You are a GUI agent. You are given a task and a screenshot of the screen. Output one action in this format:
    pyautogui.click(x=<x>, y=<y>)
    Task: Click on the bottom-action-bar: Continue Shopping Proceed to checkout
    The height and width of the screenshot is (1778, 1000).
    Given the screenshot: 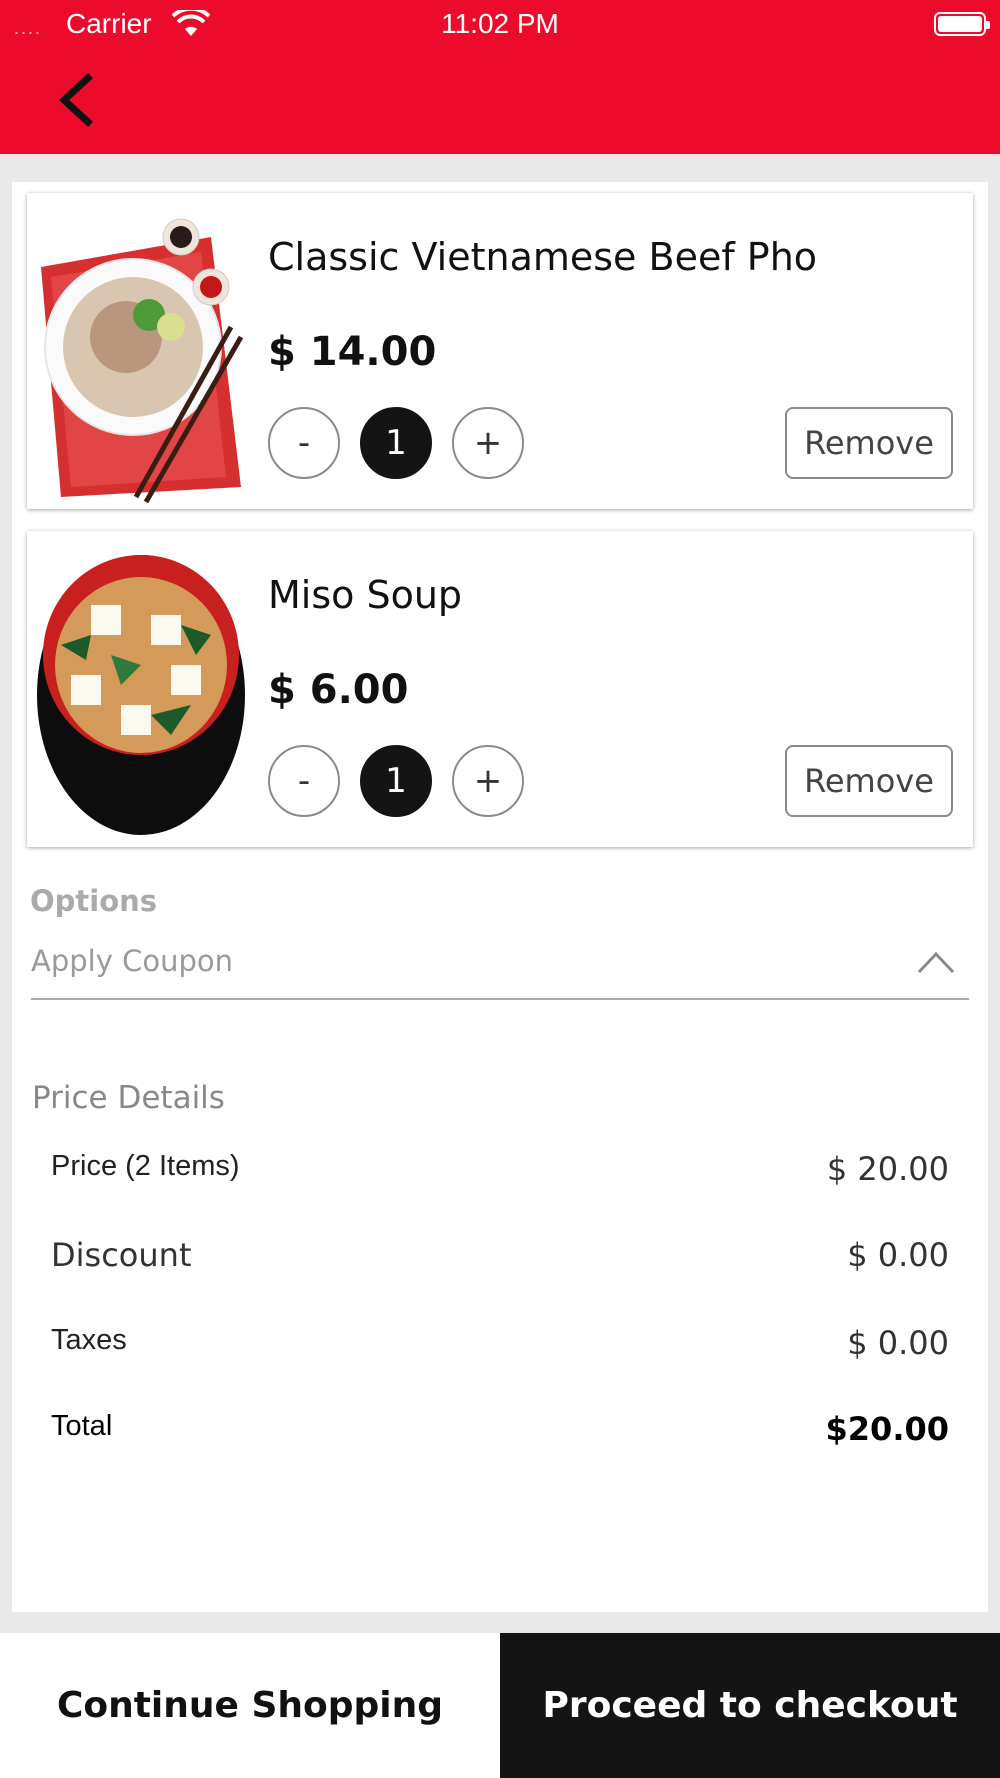 What is the action you would take?
    pyautogui.click(x=500, y=1705)
    